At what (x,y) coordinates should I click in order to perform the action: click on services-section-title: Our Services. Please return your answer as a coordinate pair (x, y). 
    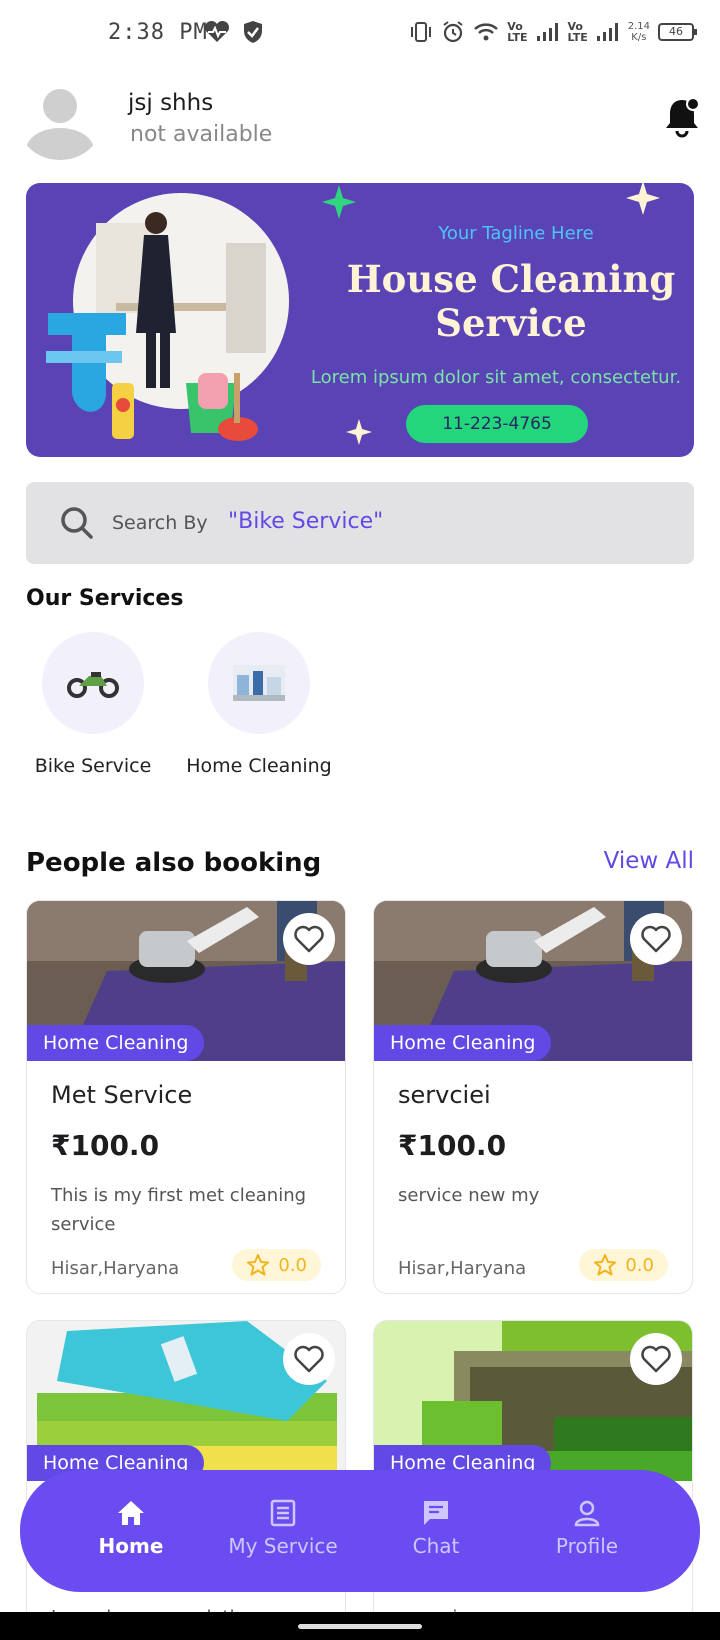
    Looking at the image, I should click on (105, 598).